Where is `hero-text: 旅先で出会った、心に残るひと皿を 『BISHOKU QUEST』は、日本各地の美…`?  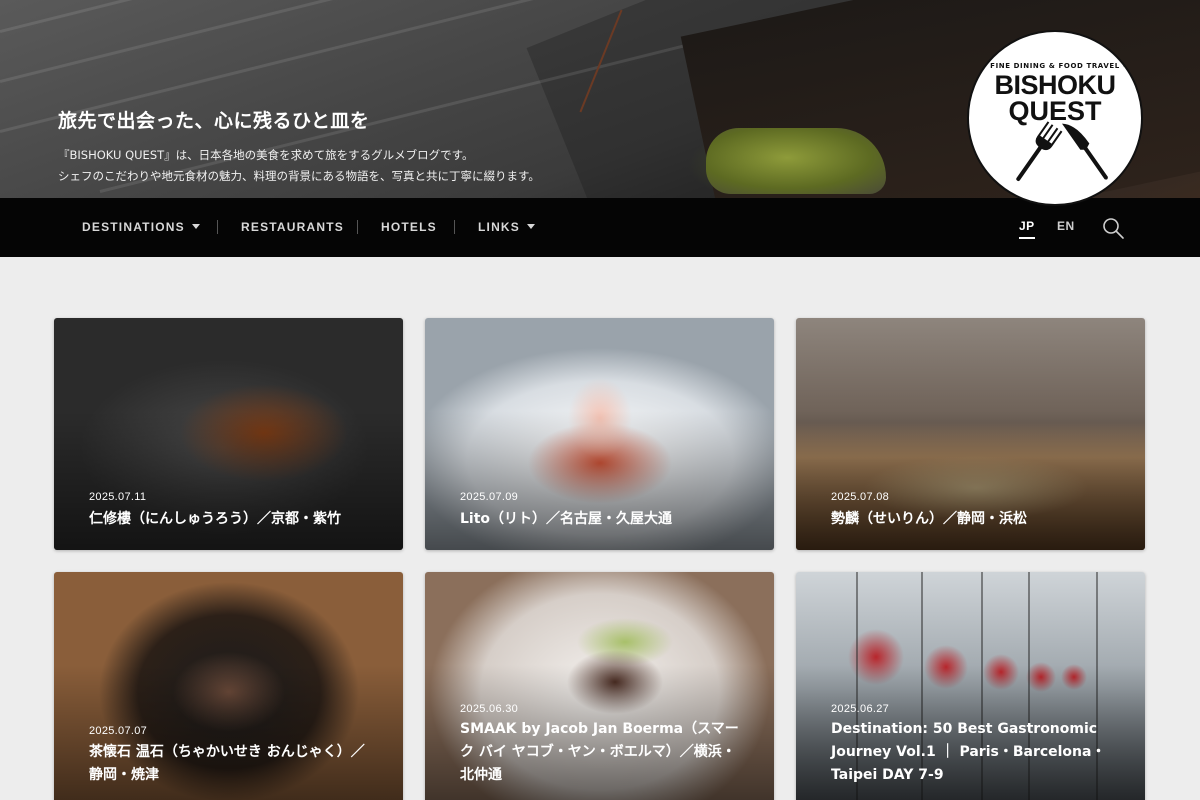 hero-text: 旅先で出会った、心に残るひと皿を 『BISHOKU QUEST』は、日本各地の美… is located at coordinates (299, 146).